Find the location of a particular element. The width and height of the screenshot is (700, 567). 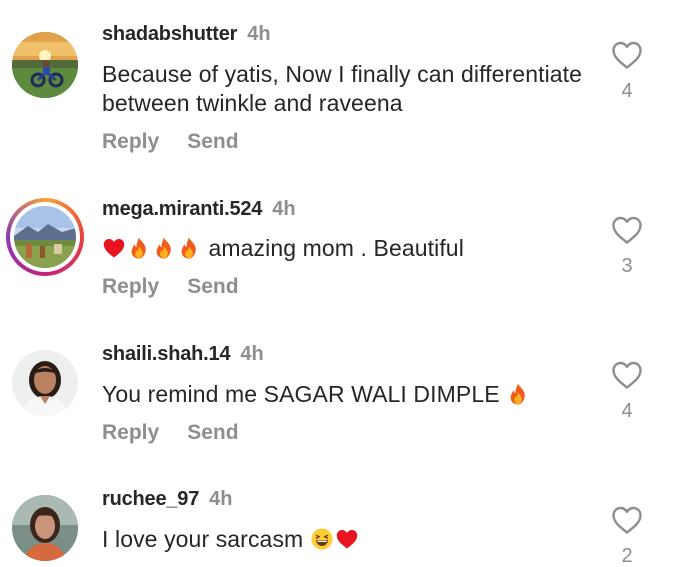

like-count: 3 is located at coordinates (627, 266).